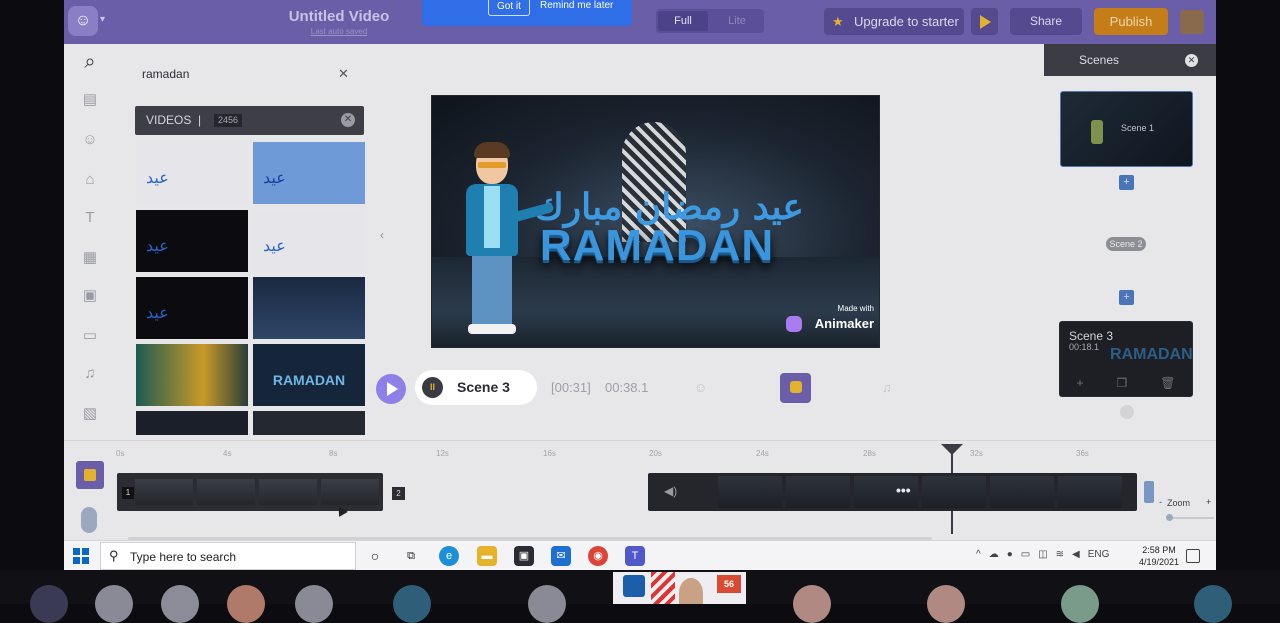  I want to click on zoom-in-button: +, so click(1208, 502).